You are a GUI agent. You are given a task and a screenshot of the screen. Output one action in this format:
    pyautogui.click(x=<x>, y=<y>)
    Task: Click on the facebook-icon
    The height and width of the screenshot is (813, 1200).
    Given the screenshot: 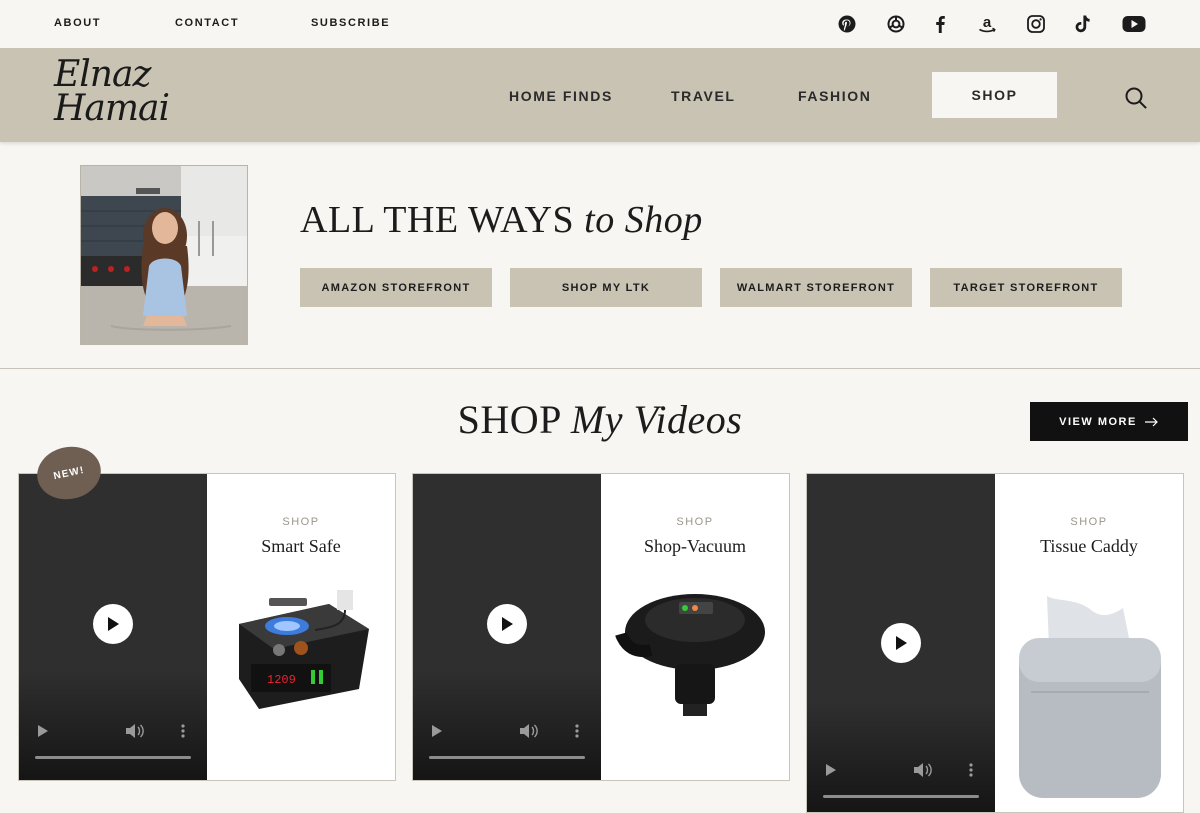 What is the action you would take?
    pyautogui.click(x=940, y=24)
    